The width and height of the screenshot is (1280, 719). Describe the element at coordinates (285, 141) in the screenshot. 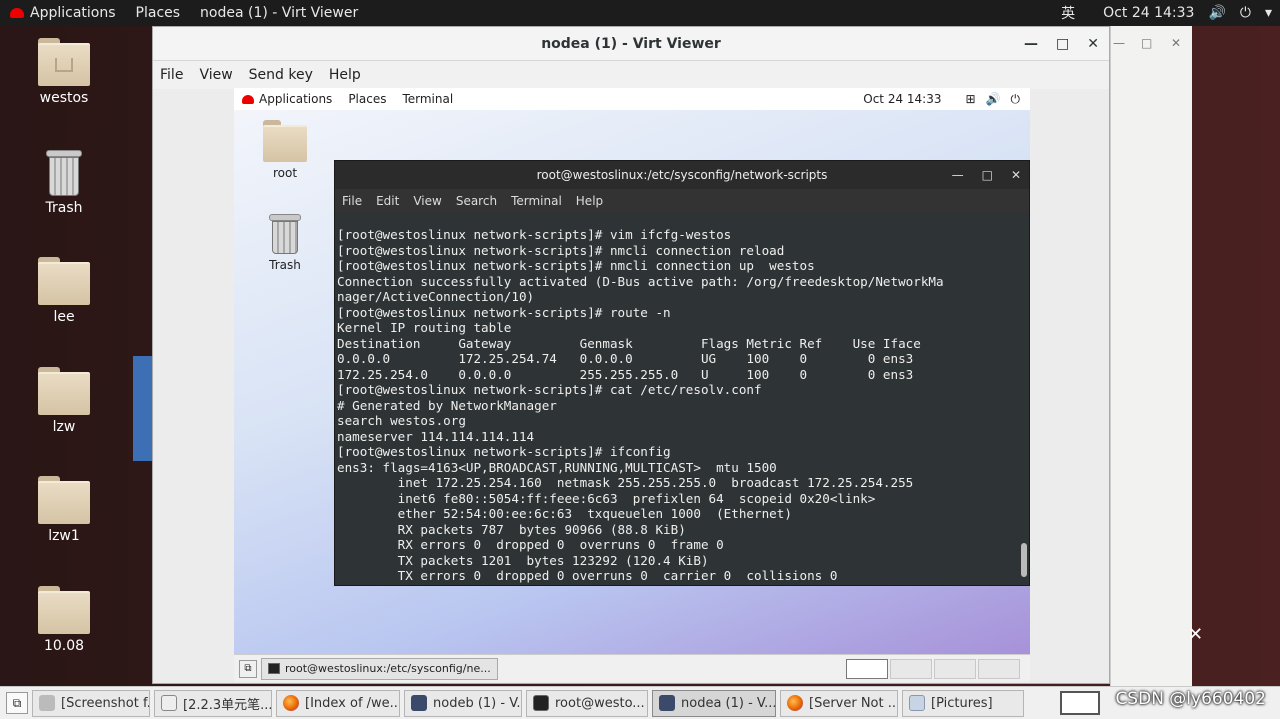

I see `home-folder-icon` at that location.